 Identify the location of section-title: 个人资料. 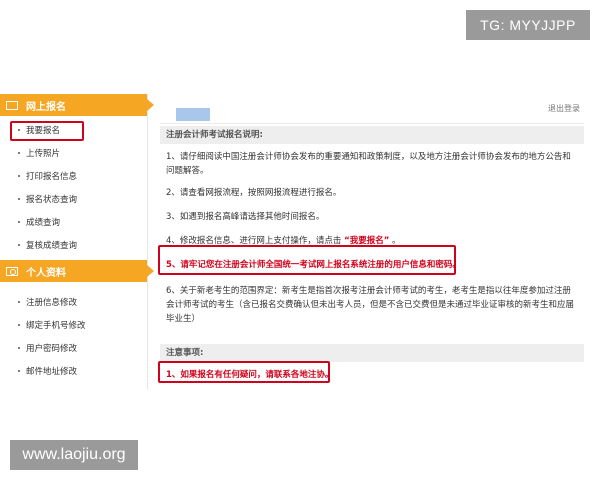
(46, 273).